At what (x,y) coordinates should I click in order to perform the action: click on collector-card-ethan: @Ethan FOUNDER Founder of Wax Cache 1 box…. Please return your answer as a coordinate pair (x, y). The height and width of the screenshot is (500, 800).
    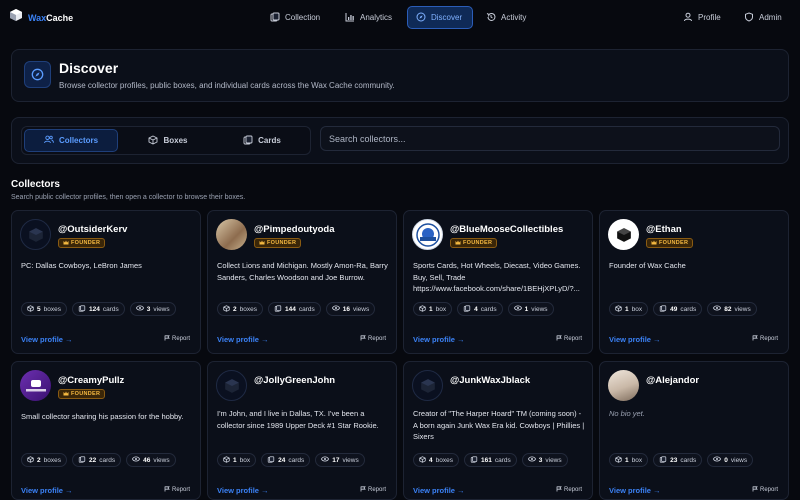
    Looking at the image, I should click on (694, 282).